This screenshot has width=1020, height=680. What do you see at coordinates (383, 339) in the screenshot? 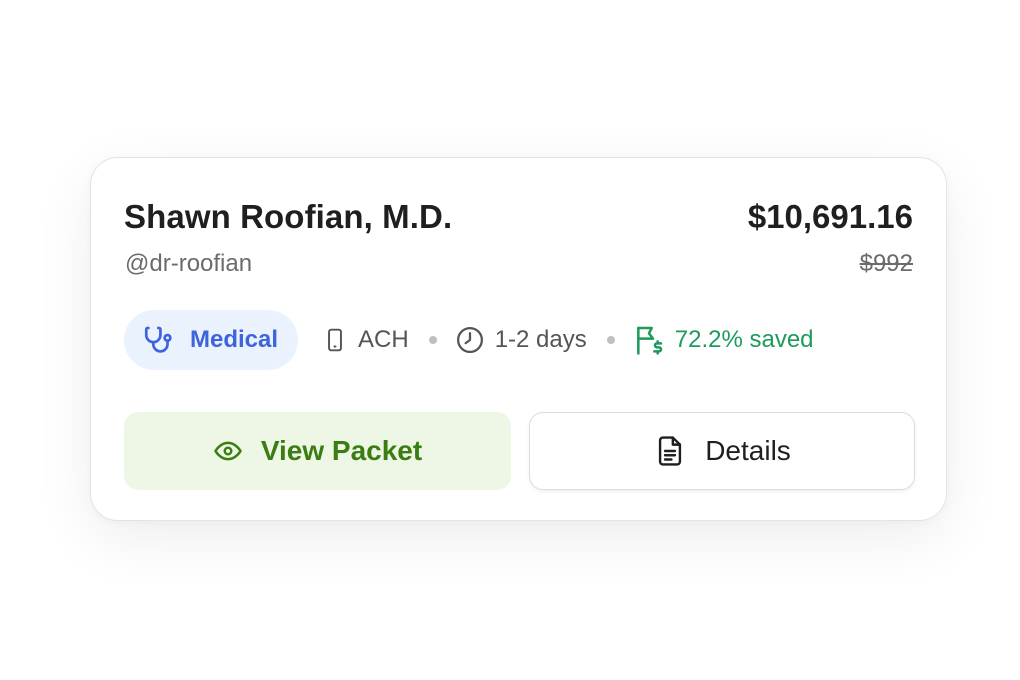
I see `payment-method-label: ACH` at bounding box center [383, 339].